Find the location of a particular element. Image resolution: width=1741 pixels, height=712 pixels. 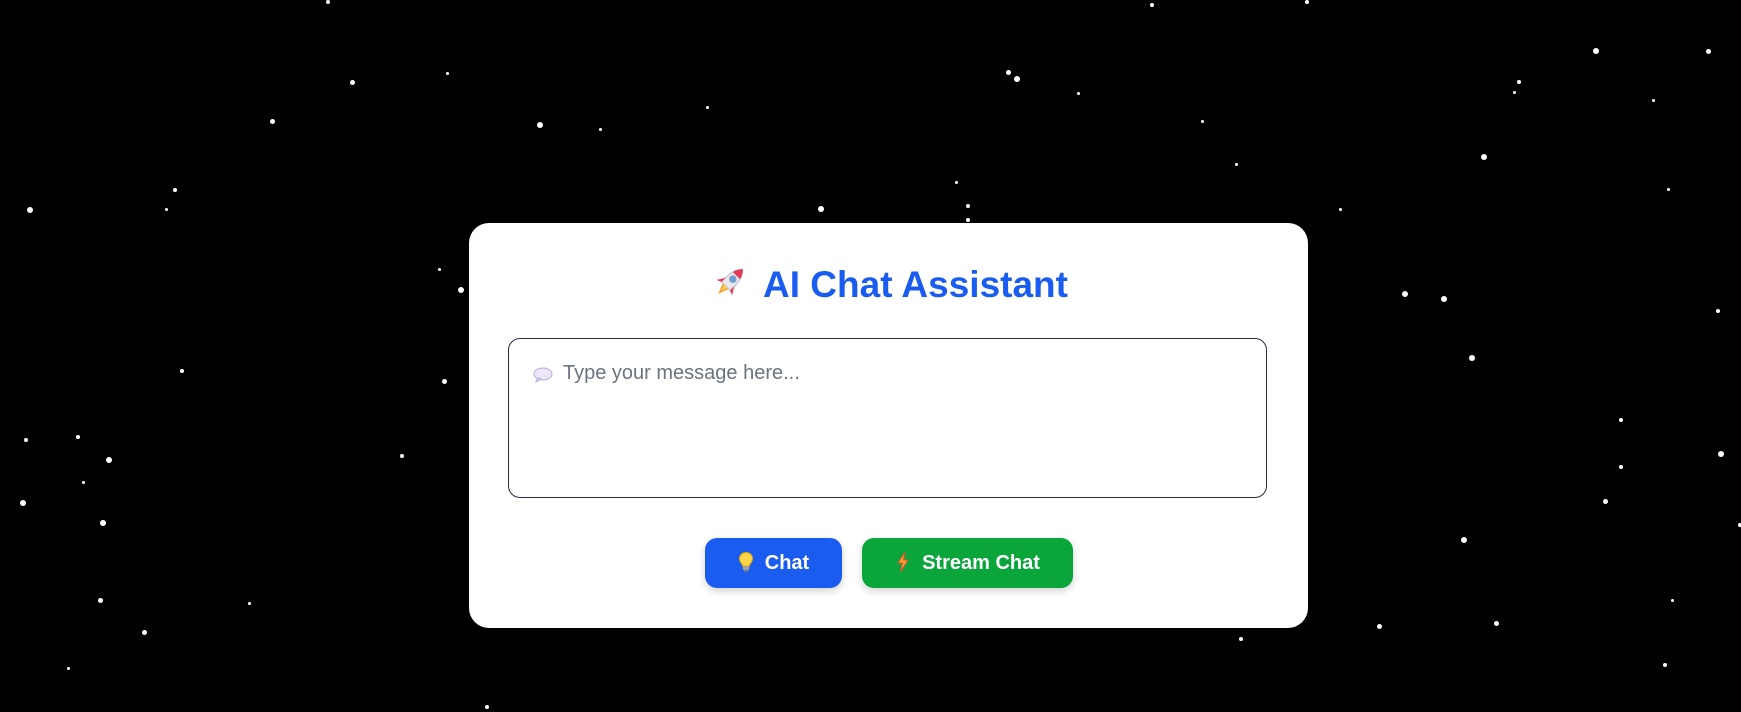

message-input-box is located at coordinates (887, 418).